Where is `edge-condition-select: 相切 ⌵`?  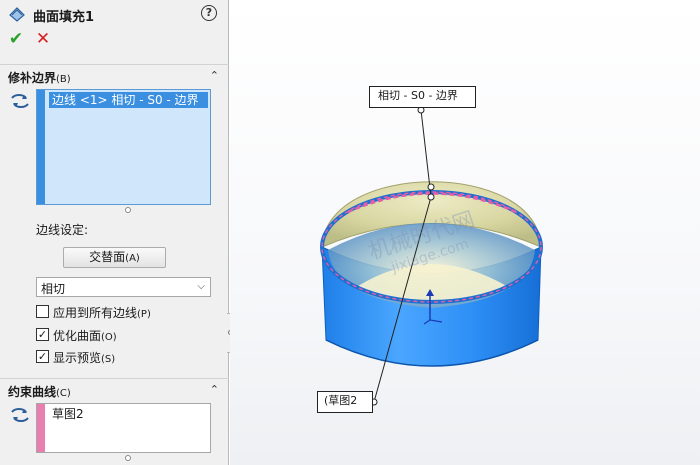 edge-condition-select: 相切 ⌵ is located at coordinates (123, 287).